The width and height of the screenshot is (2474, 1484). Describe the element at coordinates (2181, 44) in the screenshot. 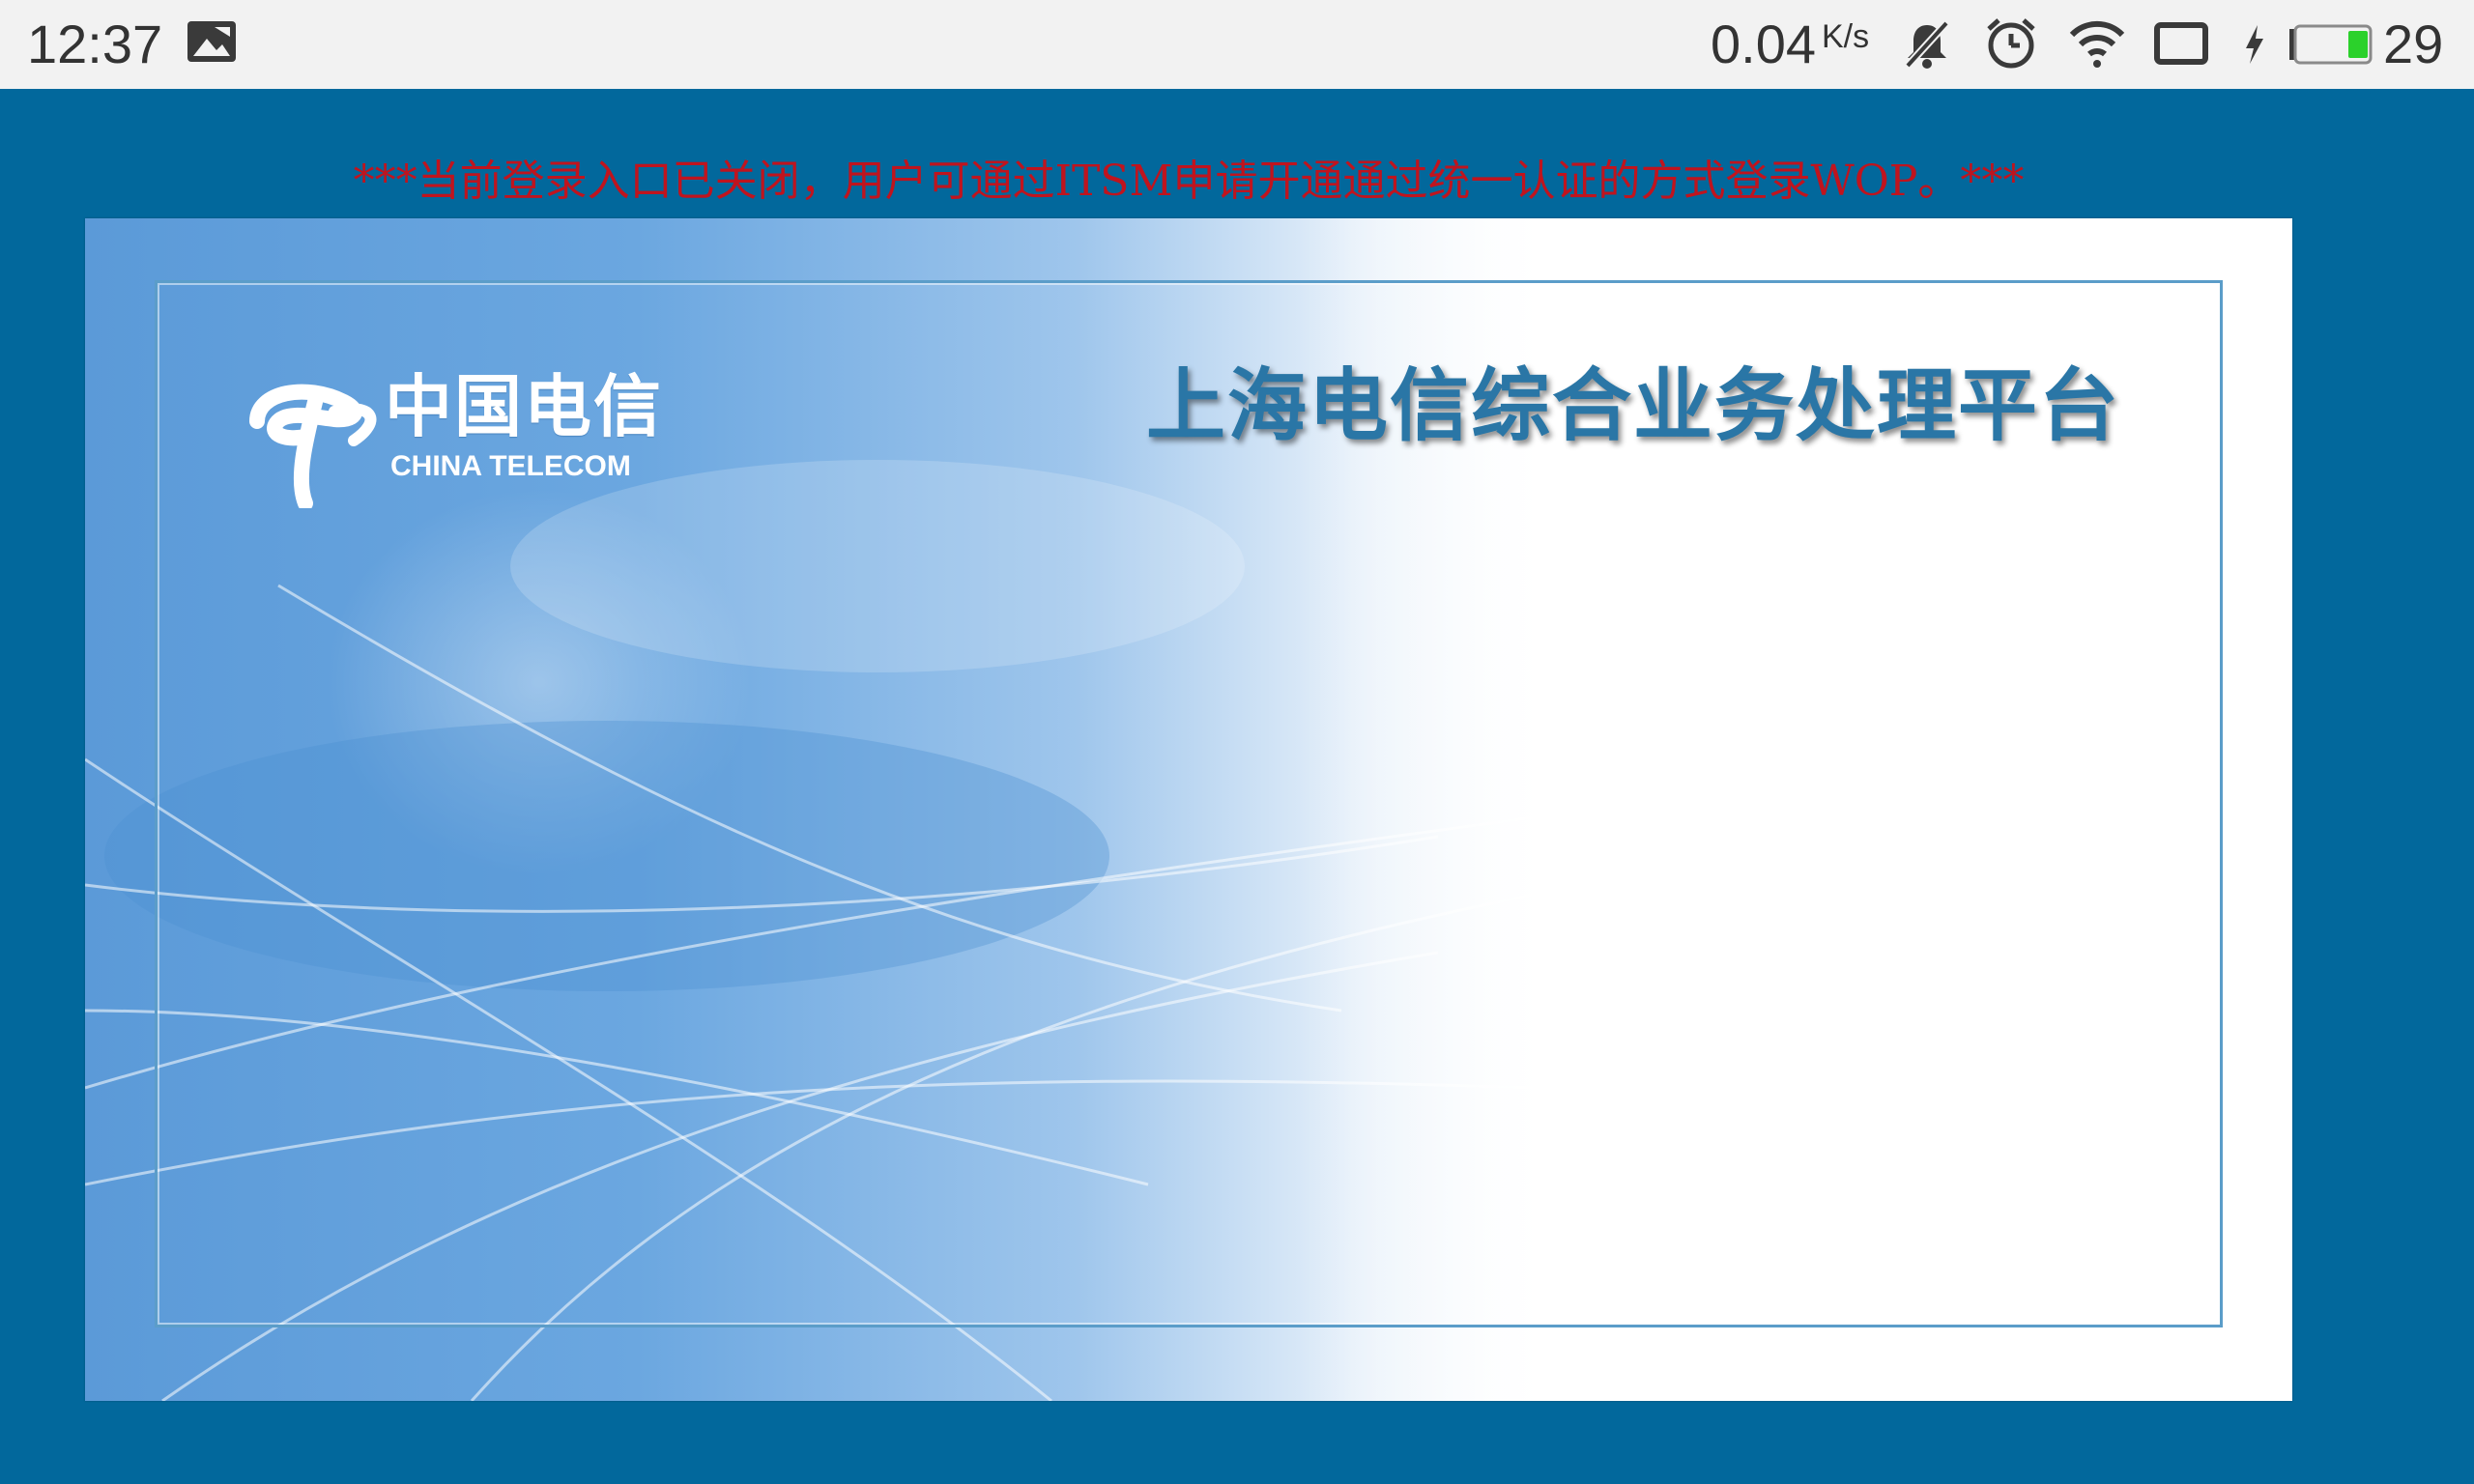

I see `screen-rotation-icon` at that location.